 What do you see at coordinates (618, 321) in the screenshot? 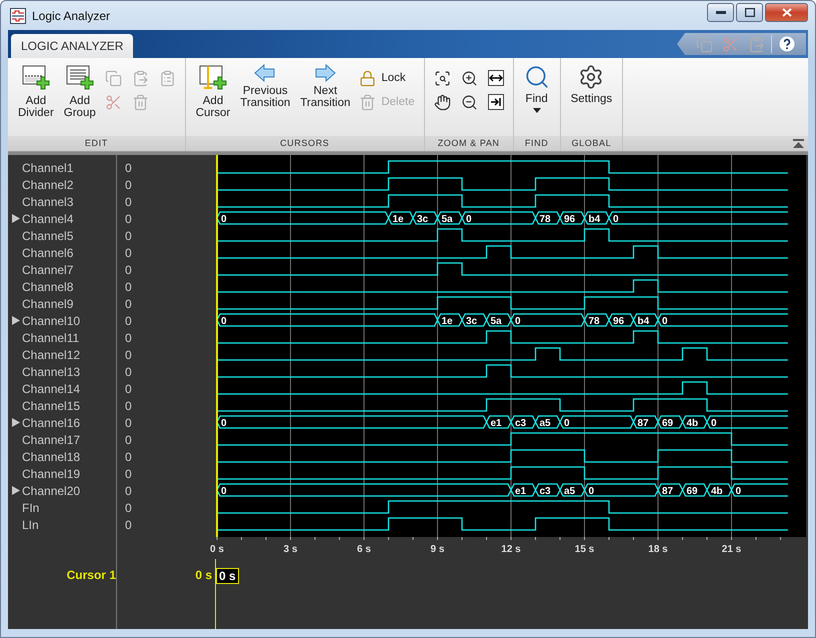
I see `bus-value: 96` at bounding box center [618, 321].